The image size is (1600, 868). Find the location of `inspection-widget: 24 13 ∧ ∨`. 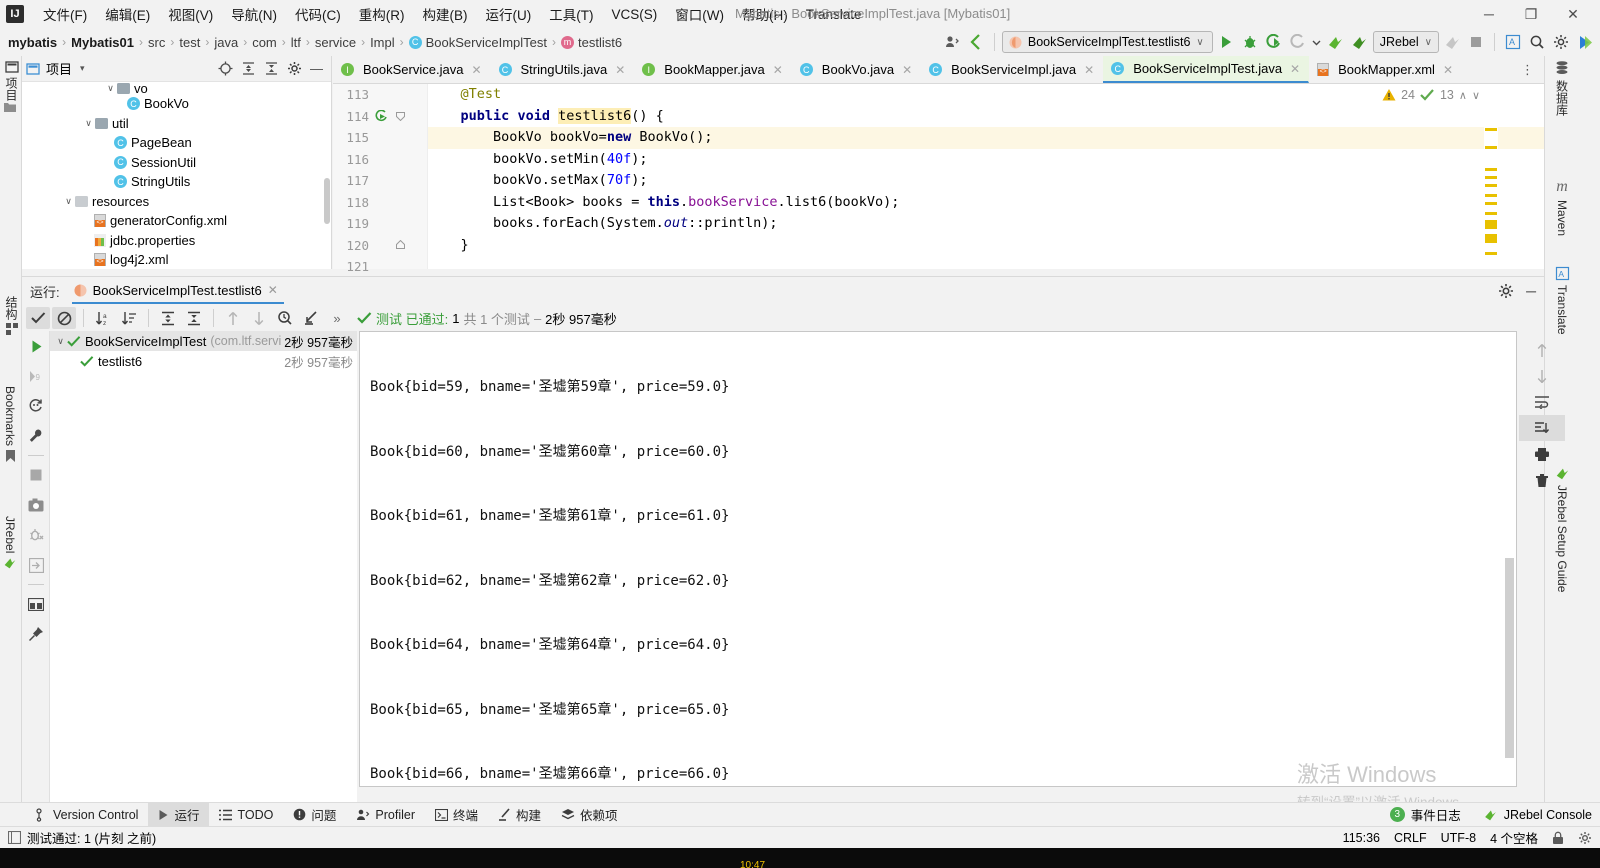

inspection-widget: 24 13 ∧ ∨ is located at coordinates (1431, 95).